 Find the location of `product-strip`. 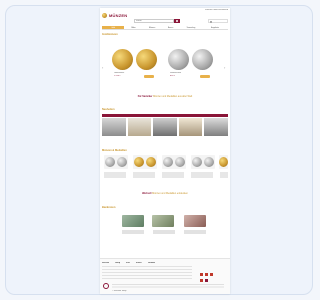

product-strip is located at coordinates (165, 127).